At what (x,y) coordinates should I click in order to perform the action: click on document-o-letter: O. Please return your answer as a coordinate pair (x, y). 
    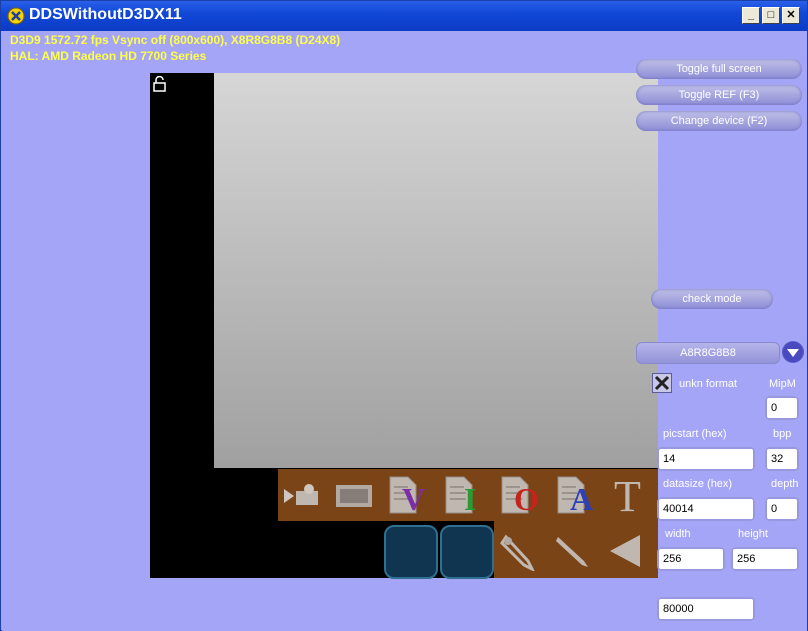
    Looking at the image, I should click on (526, 499).